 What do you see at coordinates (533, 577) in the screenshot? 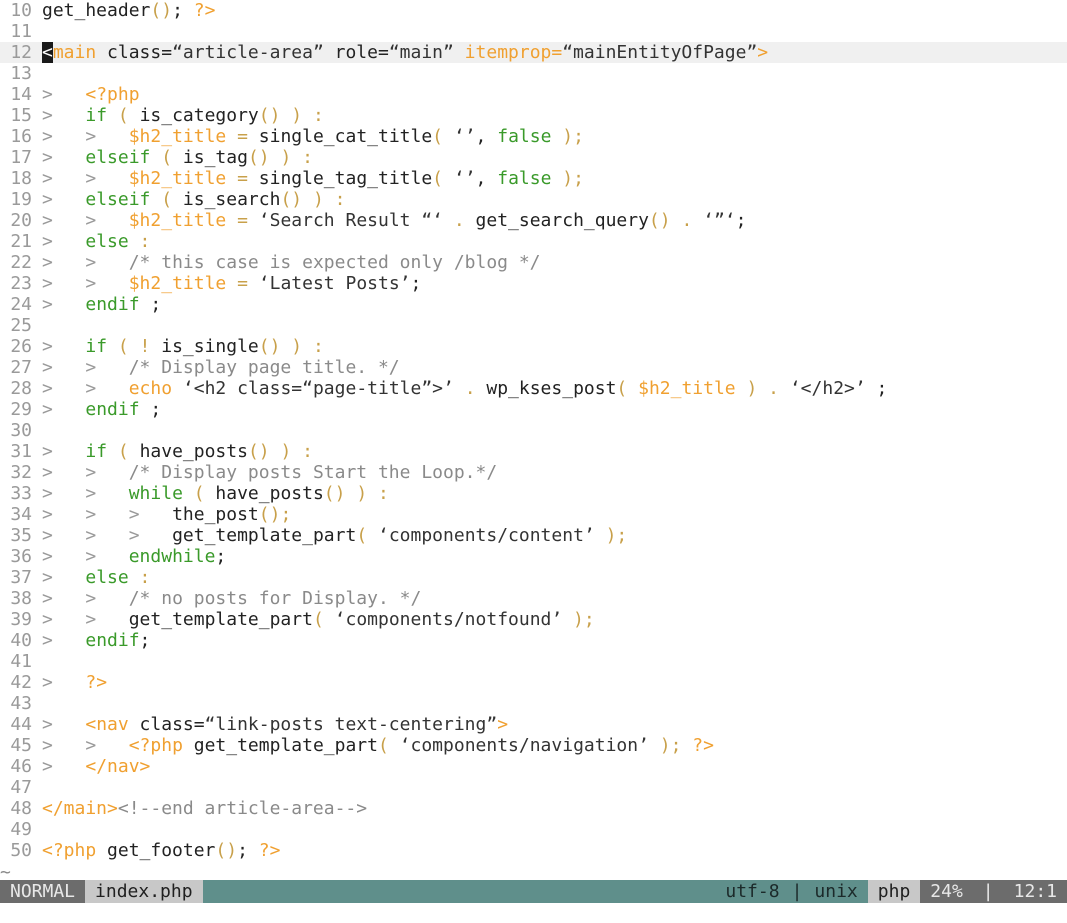
I see `code-line: 37 > else :` at bounding box center [533, 577].